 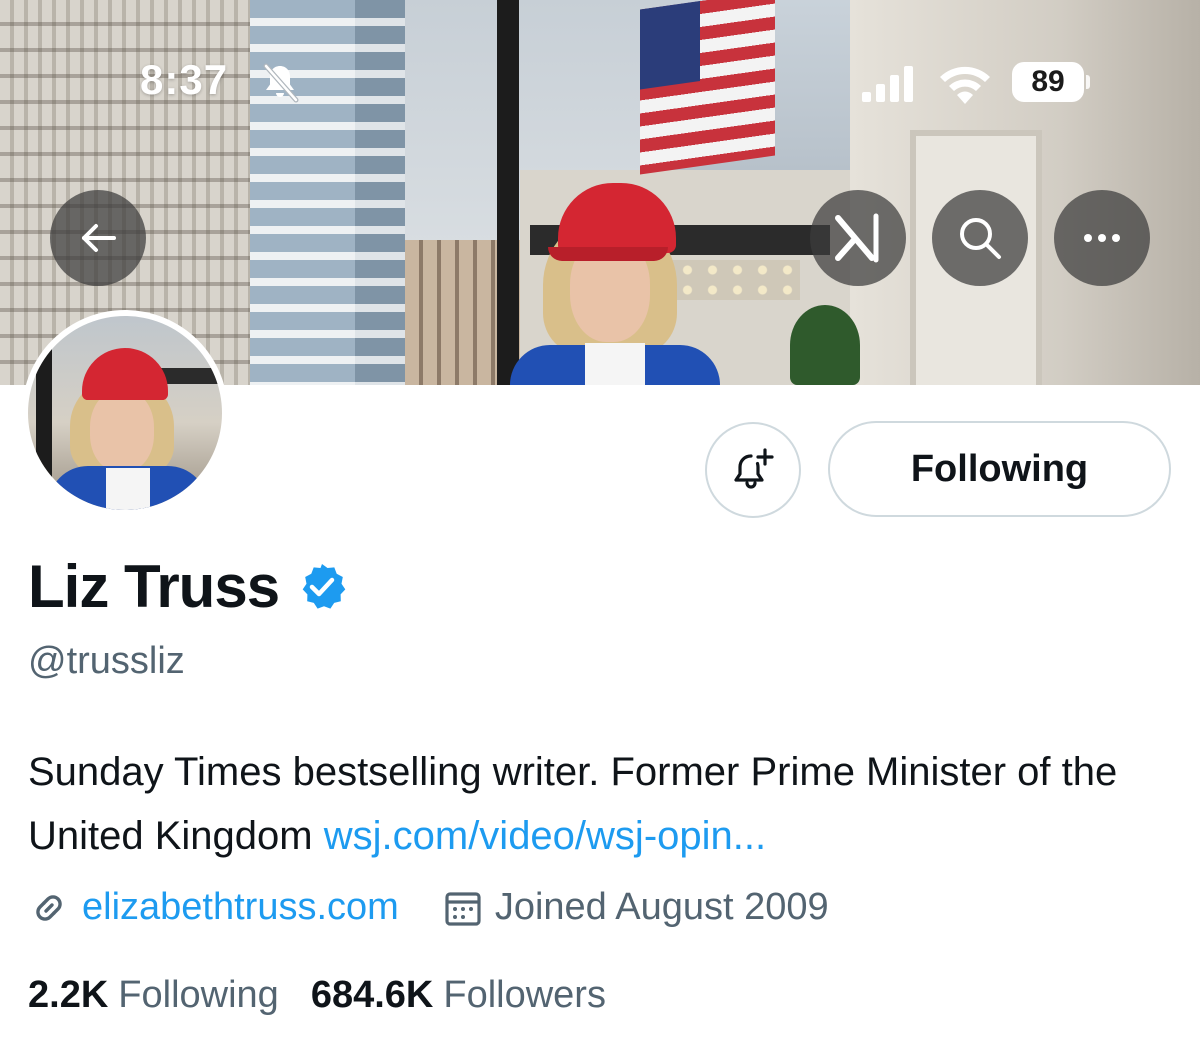 What do you see at coordinates (1088, 82) in the screenshot?
I see `battery-tip` at bounding box center [1088, 82].